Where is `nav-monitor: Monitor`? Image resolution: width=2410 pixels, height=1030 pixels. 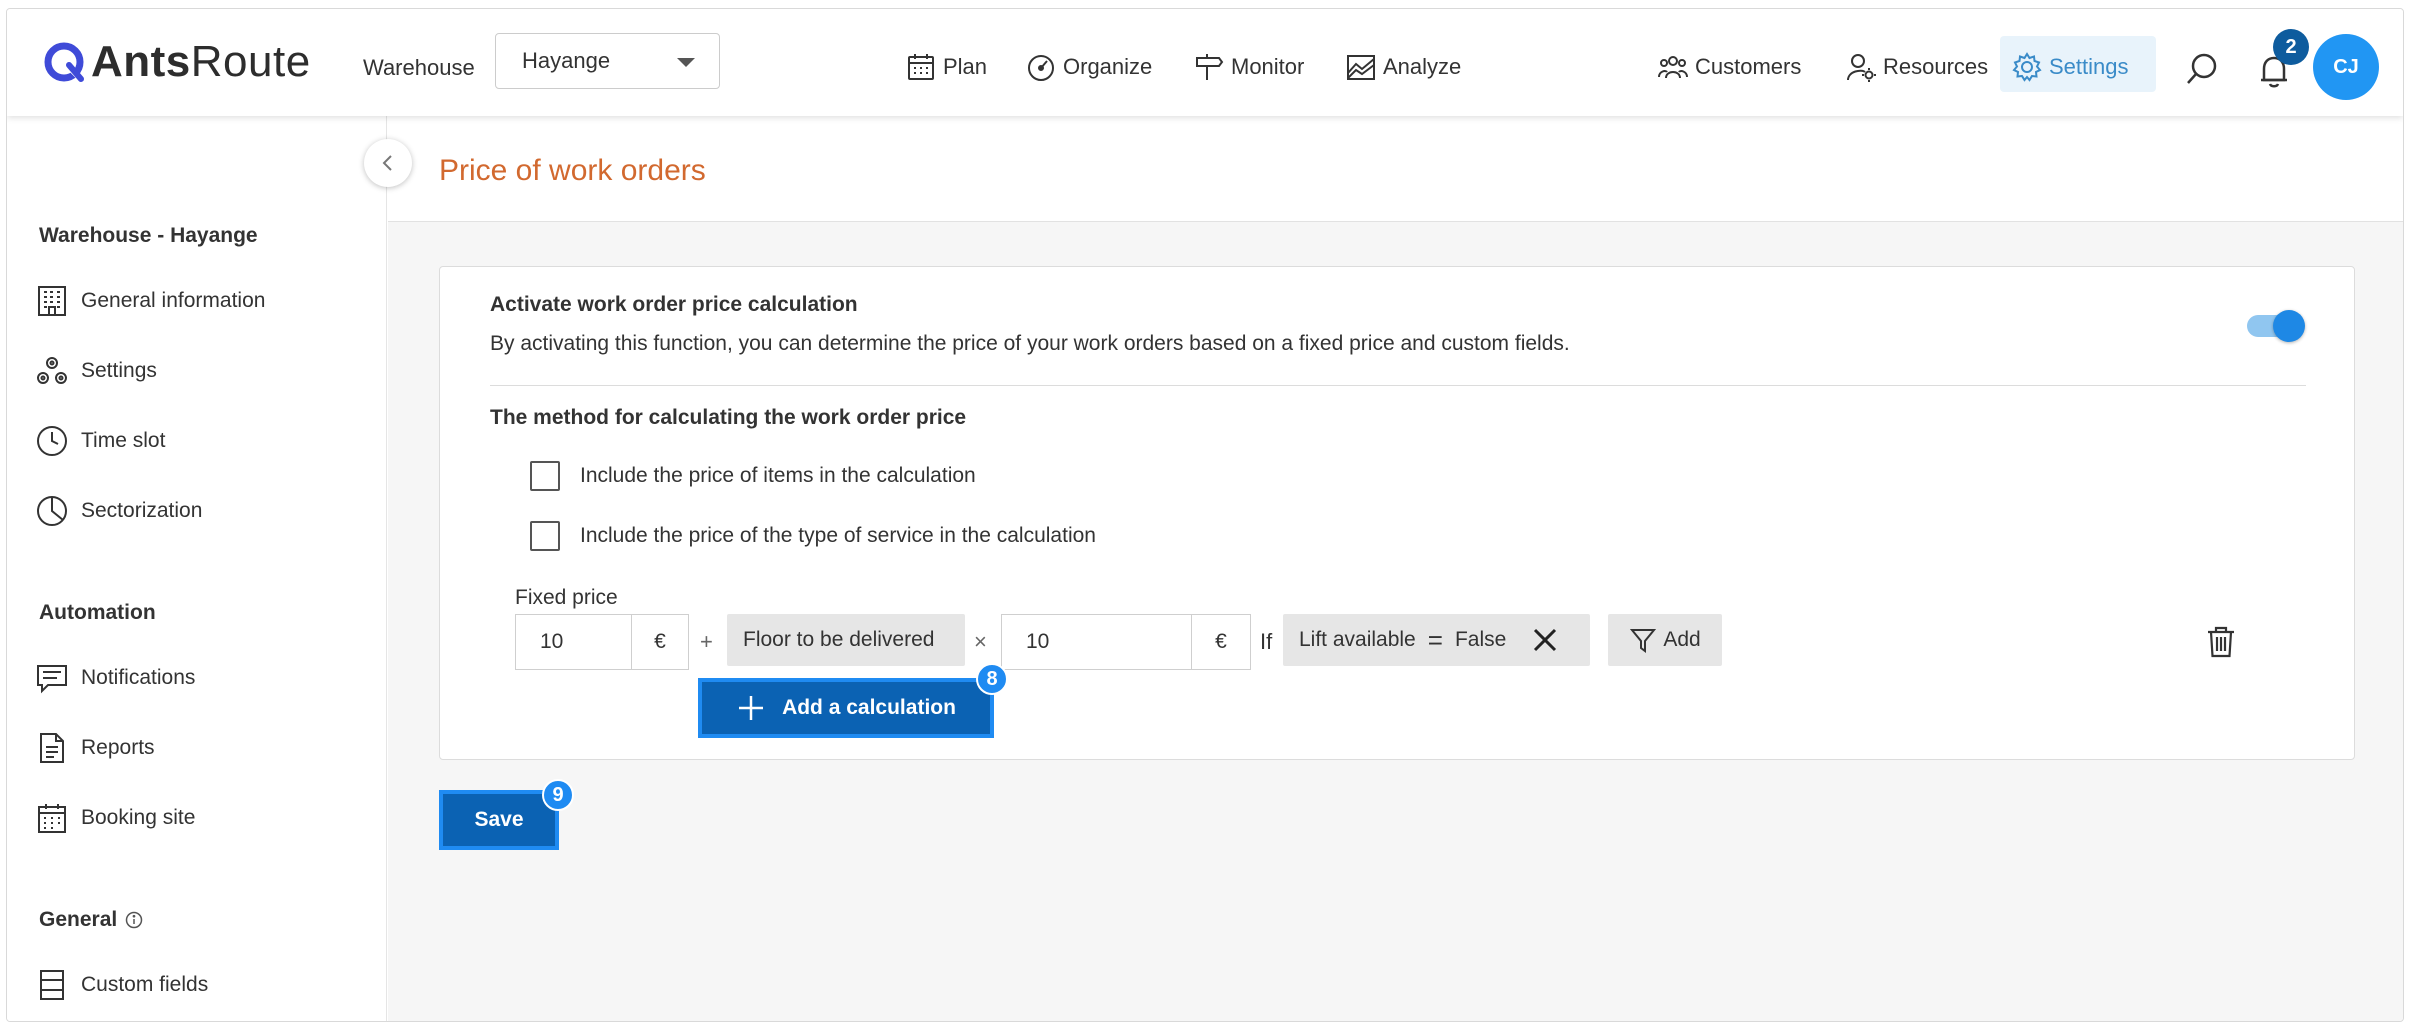 nav-monitor: Monitor is located at coordinates (1248, 67).